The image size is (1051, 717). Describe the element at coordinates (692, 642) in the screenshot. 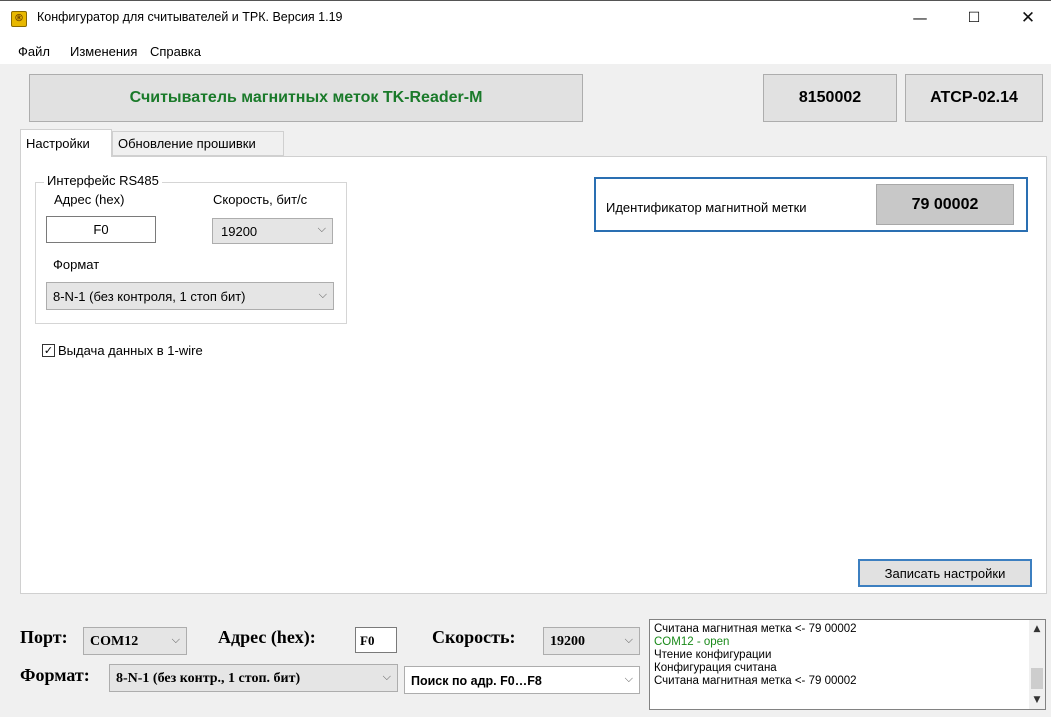

I see `log-line: COM12 - open` at that location.